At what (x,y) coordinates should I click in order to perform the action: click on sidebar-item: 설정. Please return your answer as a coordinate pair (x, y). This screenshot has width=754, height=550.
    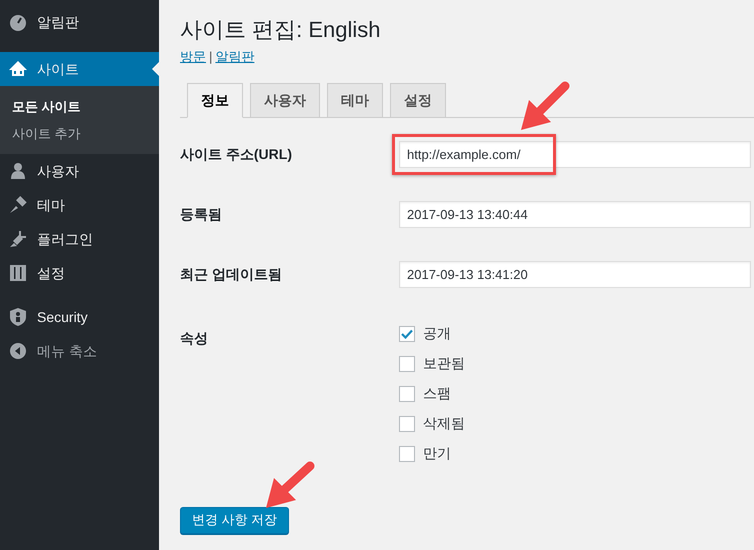
    Looking at the image, I should click on (79, 273).